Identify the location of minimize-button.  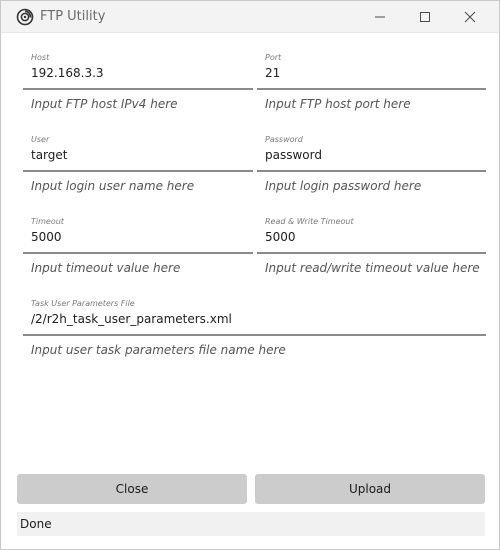
(380, 16).